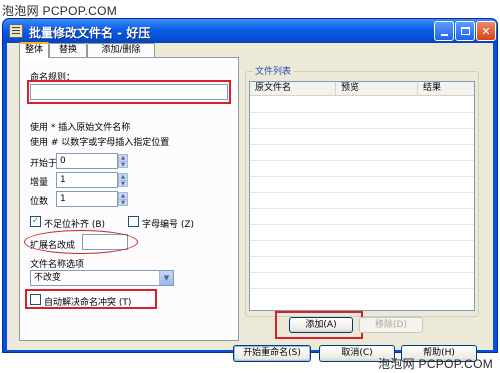 The image size is (500, 373). Describe the element at coordinates (444, 34) in the screenshot. I see `minimize-icon` at that location.